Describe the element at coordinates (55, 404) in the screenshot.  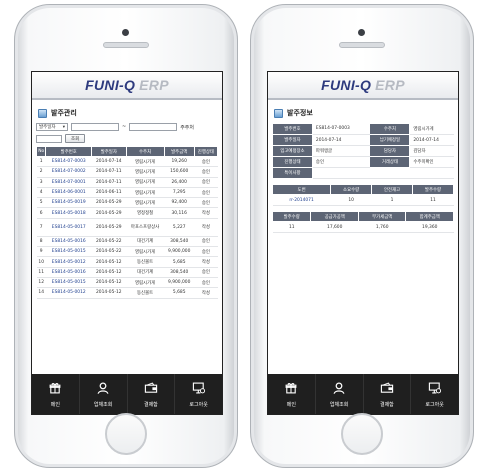
I see `nav-label: 메인` at that location.